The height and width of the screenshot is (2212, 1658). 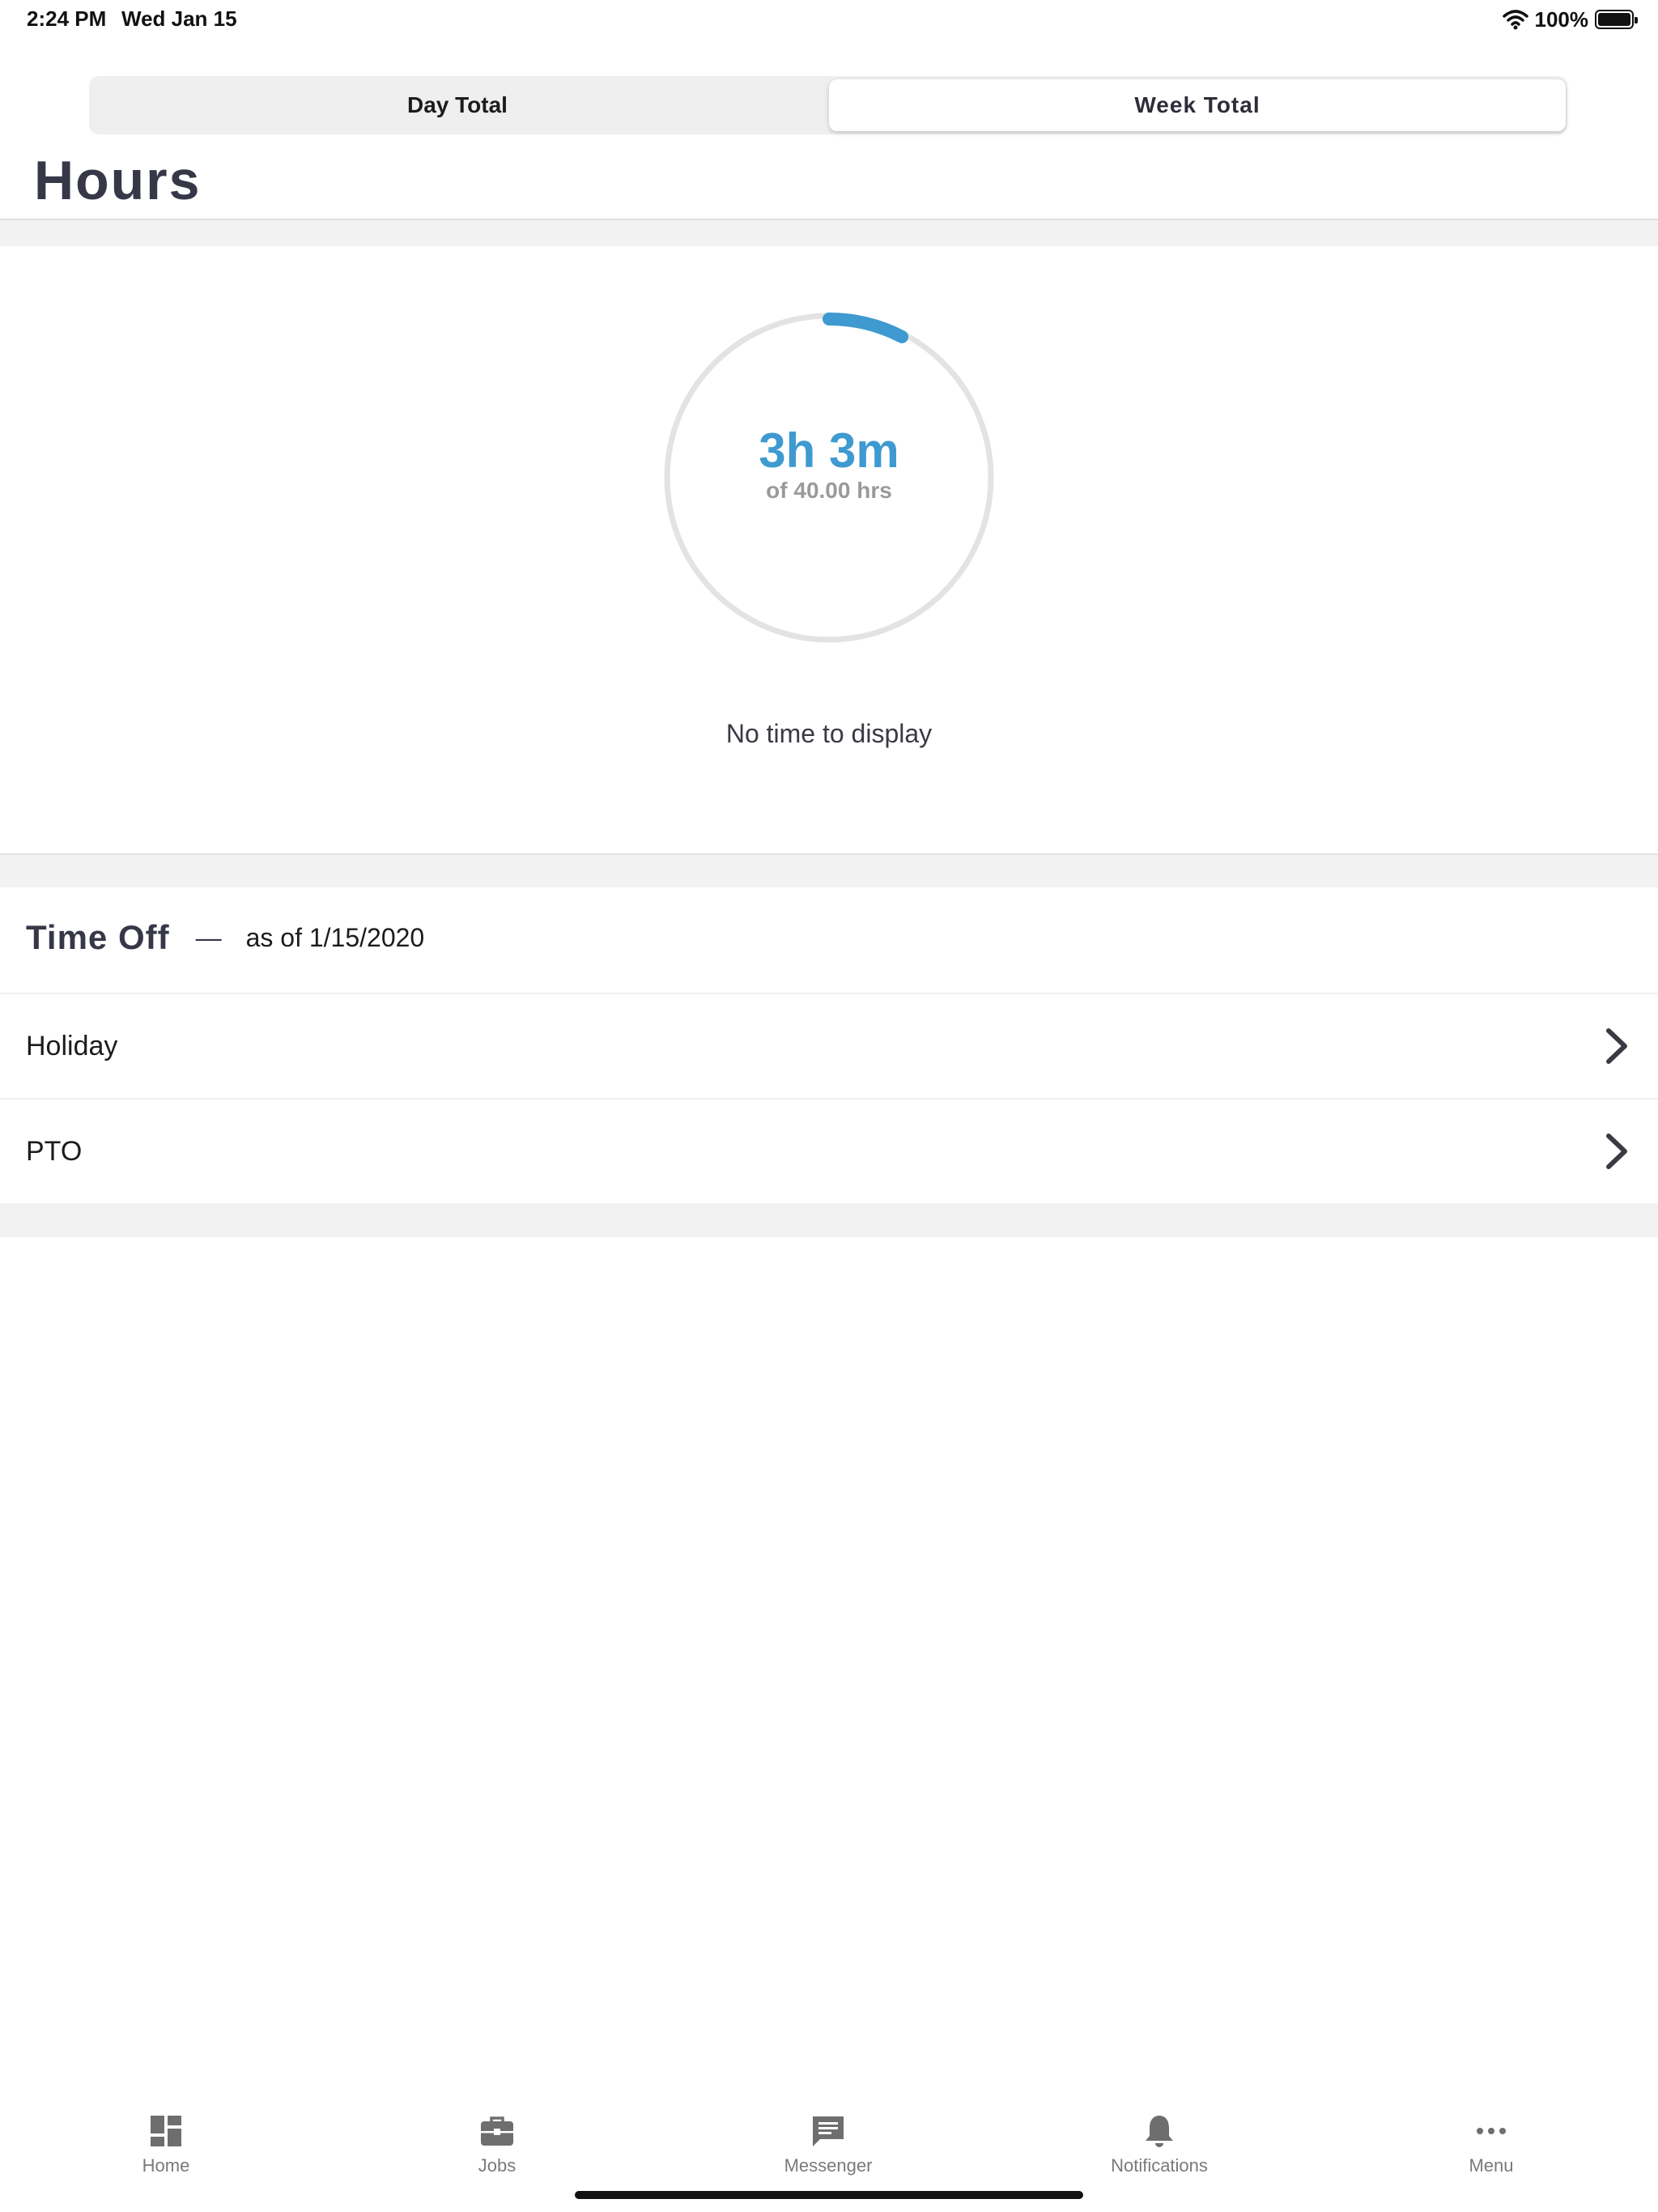 I want to click on tab-messenger: Messenger, so click(x=828, y=2137).